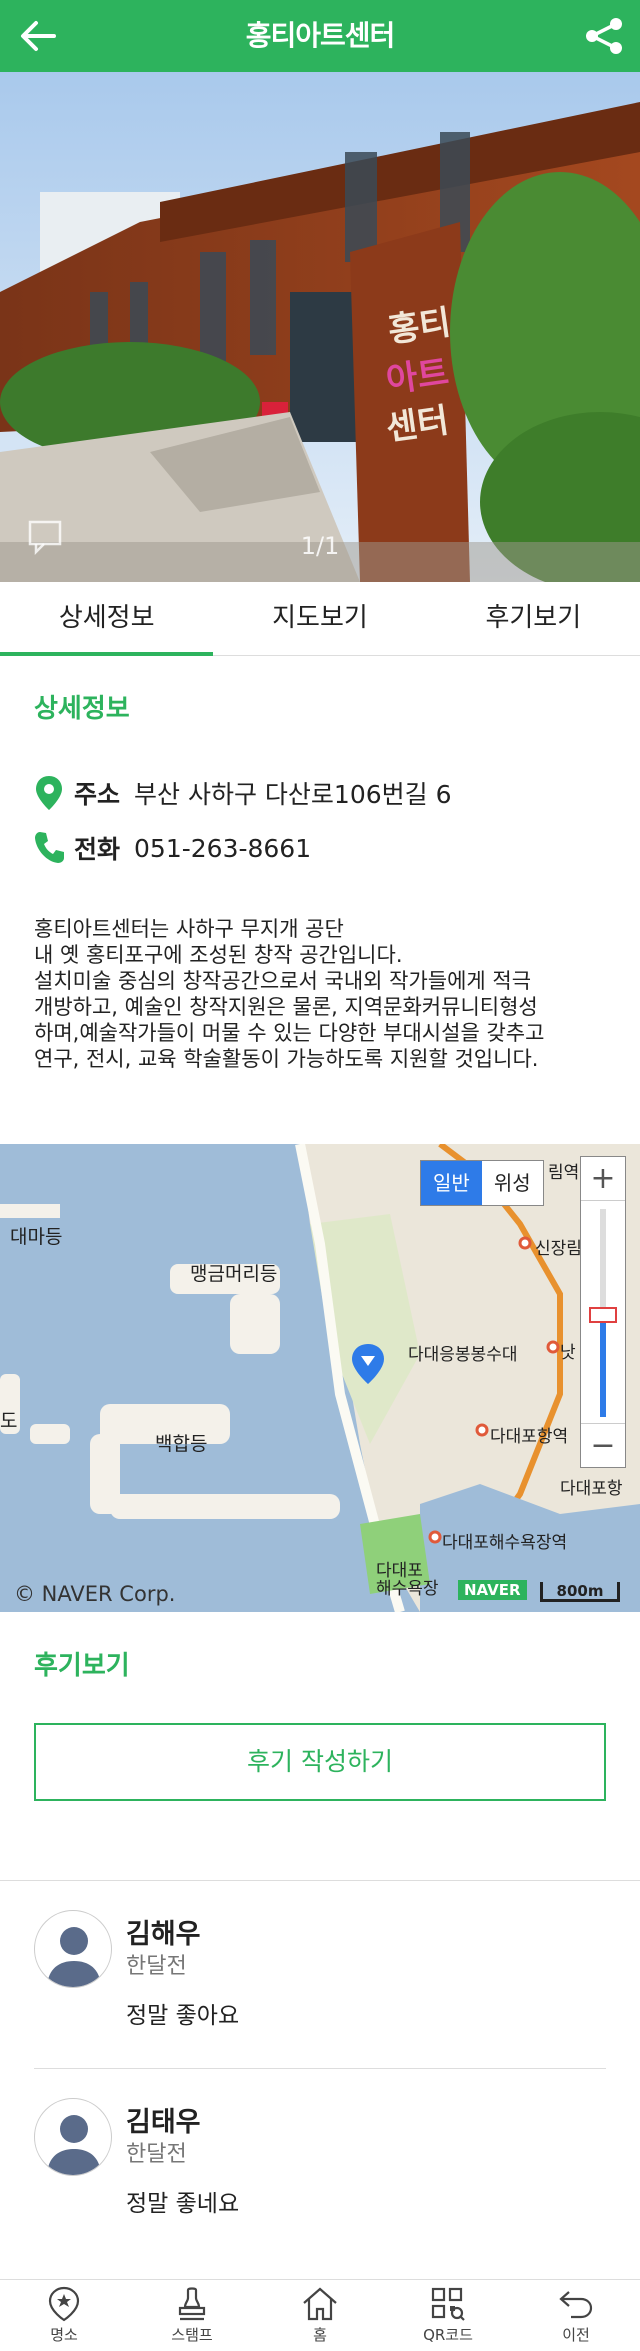  What do you see at coordinates (36, 1237) in the screenshot?
I see `map-label-daemado: 대마등` at bounding box center [36, 1237].